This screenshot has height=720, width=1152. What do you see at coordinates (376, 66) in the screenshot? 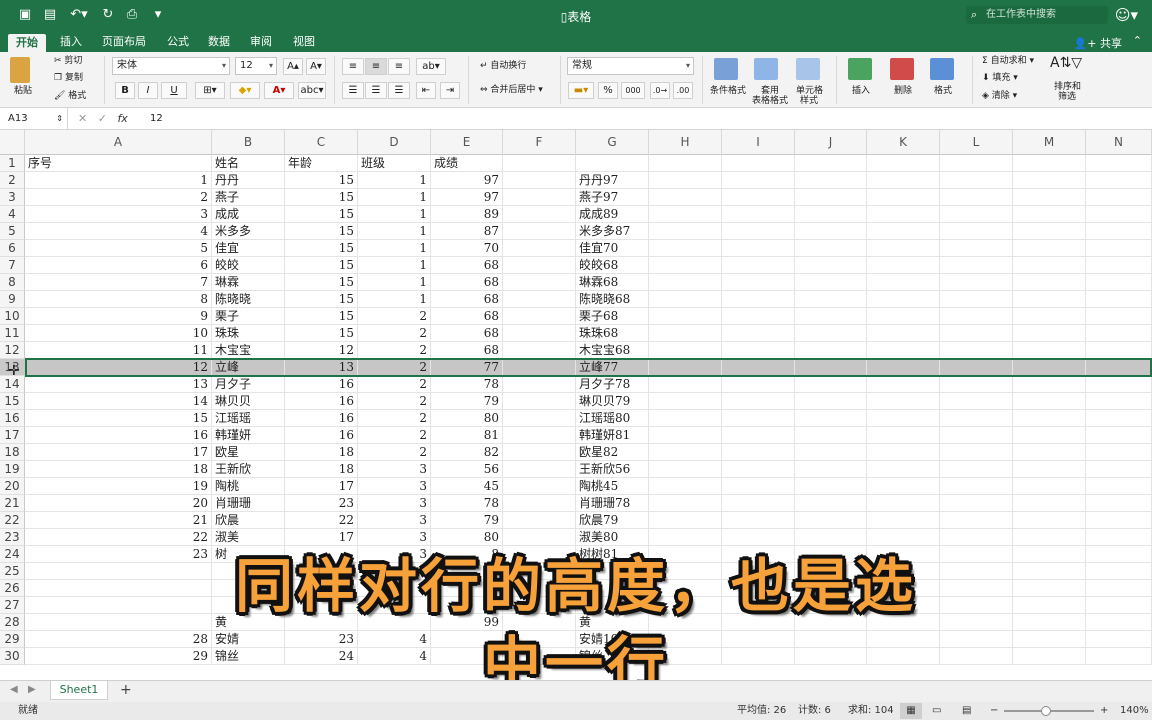
I see `align-middle-icon: ≡` at bounding box center [376, 66].